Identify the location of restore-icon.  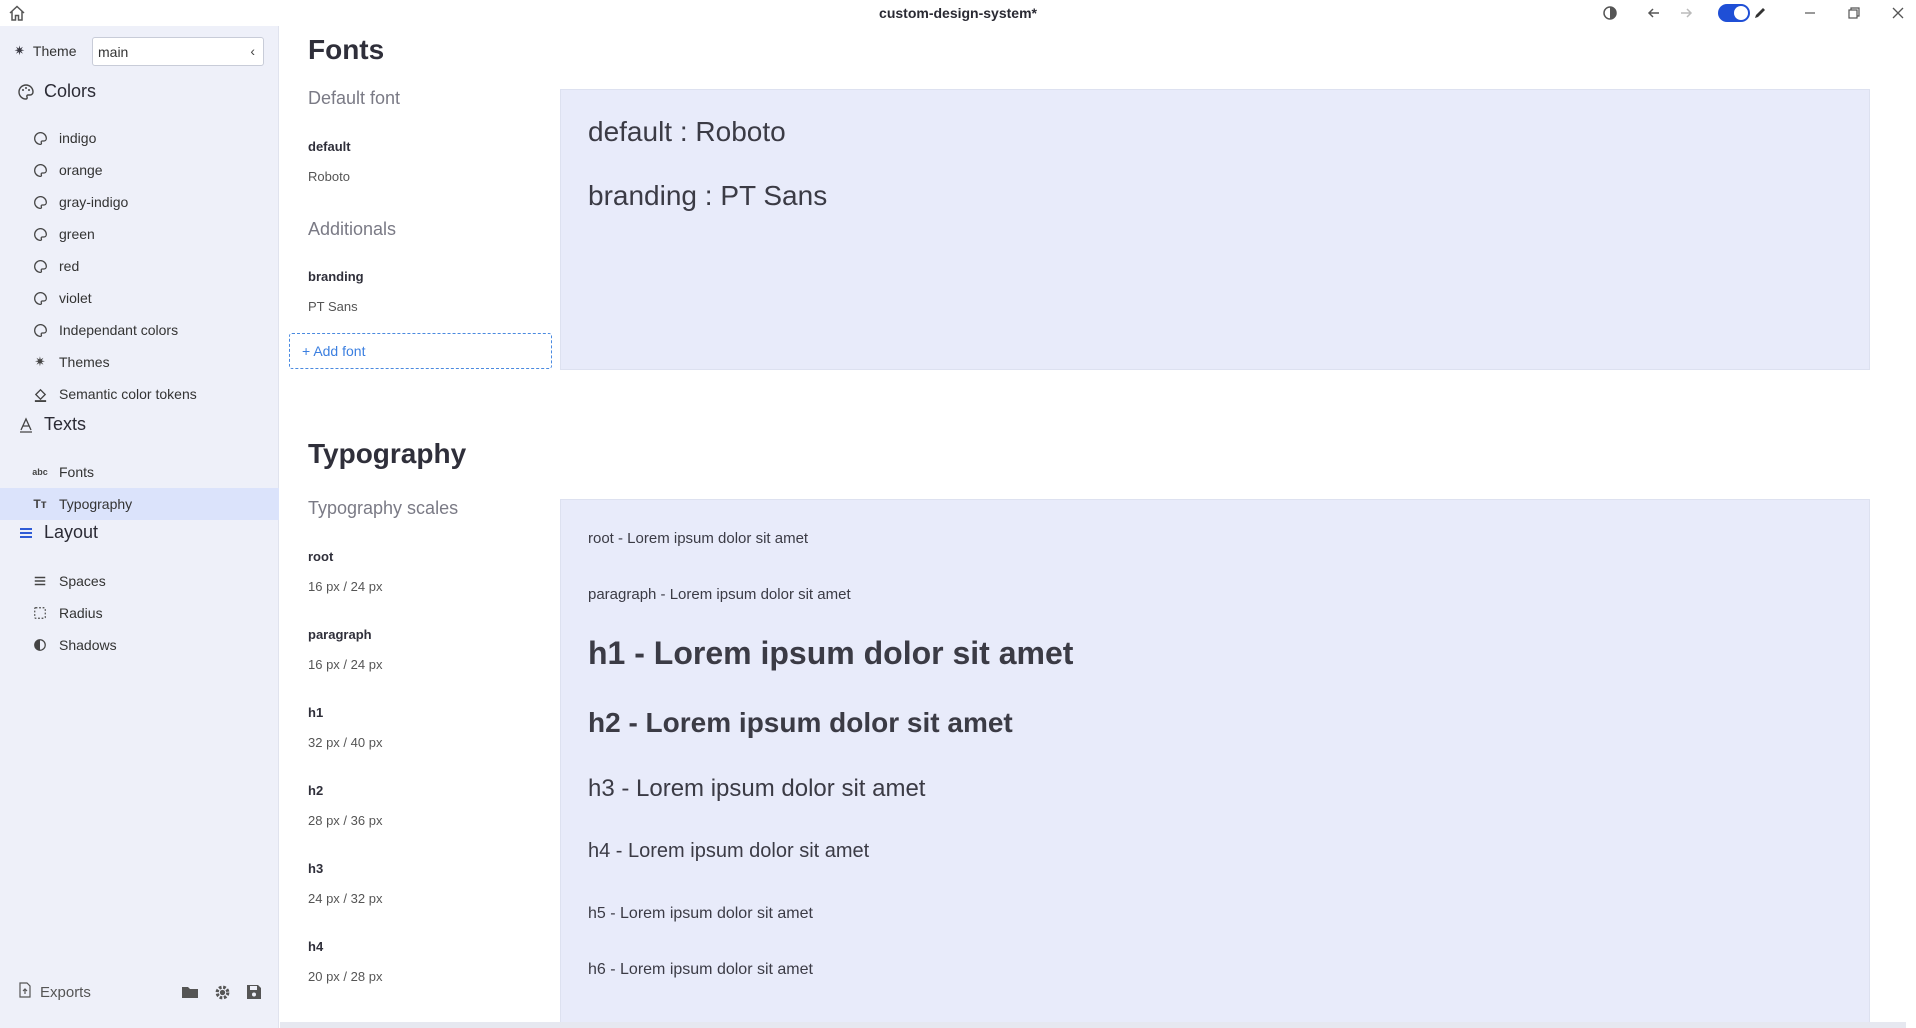
(1854, 13).